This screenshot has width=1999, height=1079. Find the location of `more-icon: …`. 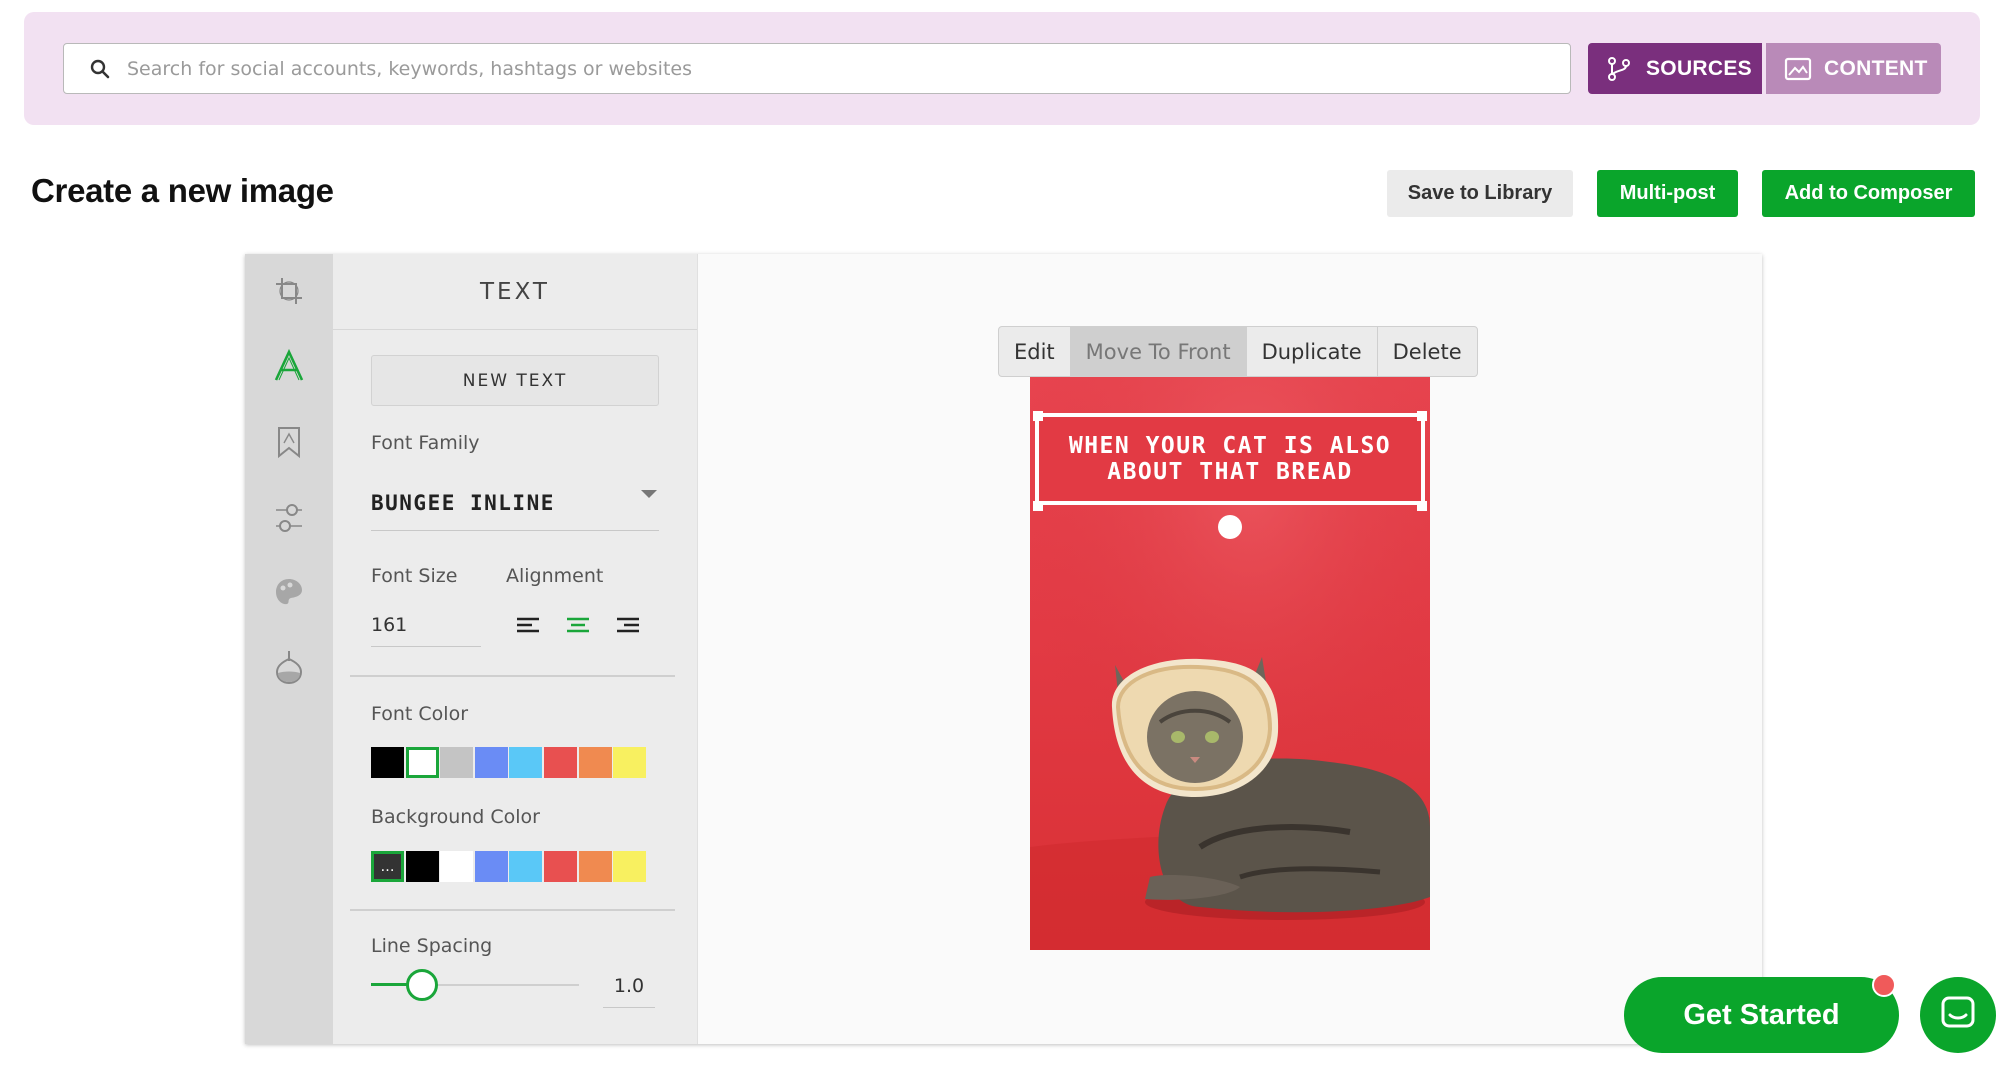

more-icon: … is located at coordinates (387, 866).